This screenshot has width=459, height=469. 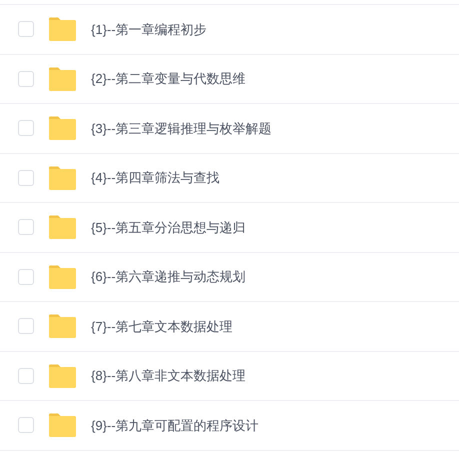 I want to click on folder-name: {1}--第一章编程初步, so click(x=149, y=29).